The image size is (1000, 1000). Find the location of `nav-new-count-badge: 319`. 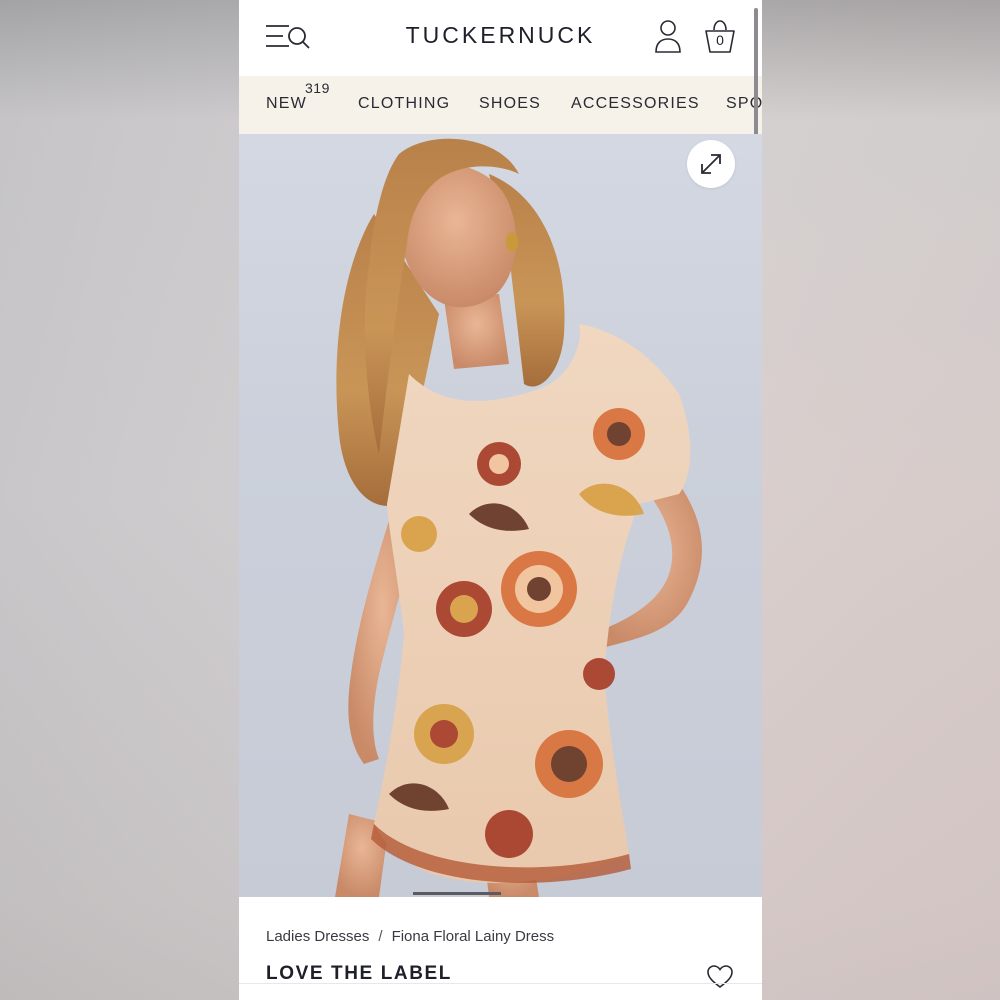

nav-new-count-badge: 319 is located at coordinates (317, 88).